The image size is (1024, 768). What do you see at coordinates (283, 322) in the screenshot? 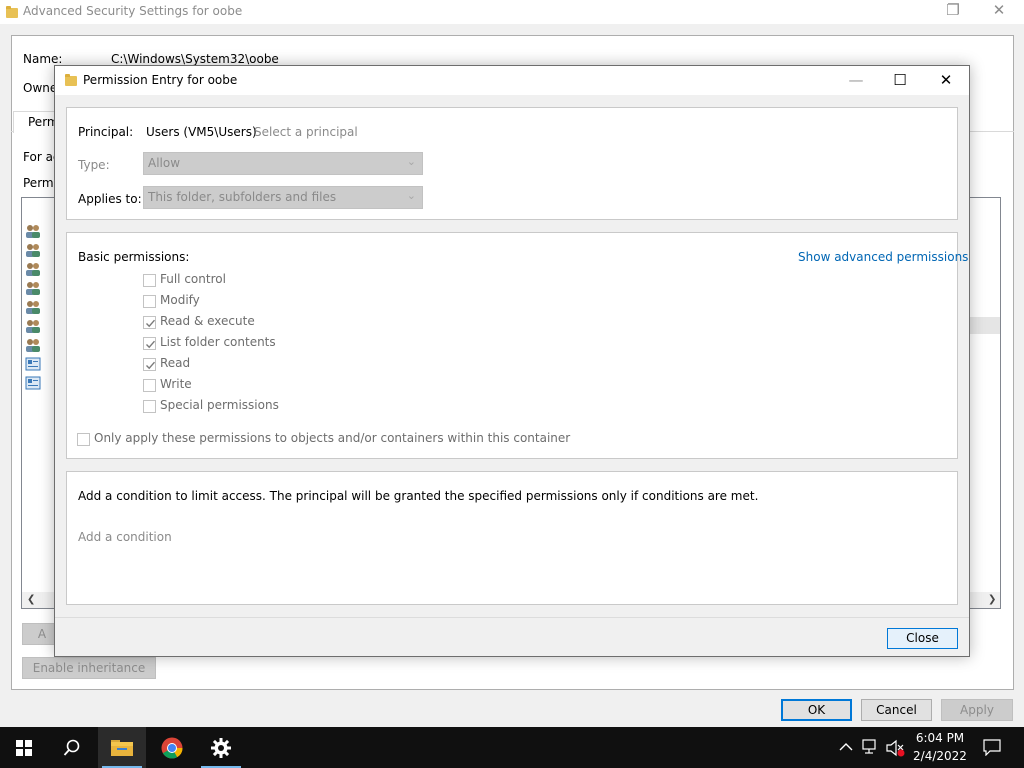
I see `permission-read-execute: Read & execute` at bounding box center [283, 322].